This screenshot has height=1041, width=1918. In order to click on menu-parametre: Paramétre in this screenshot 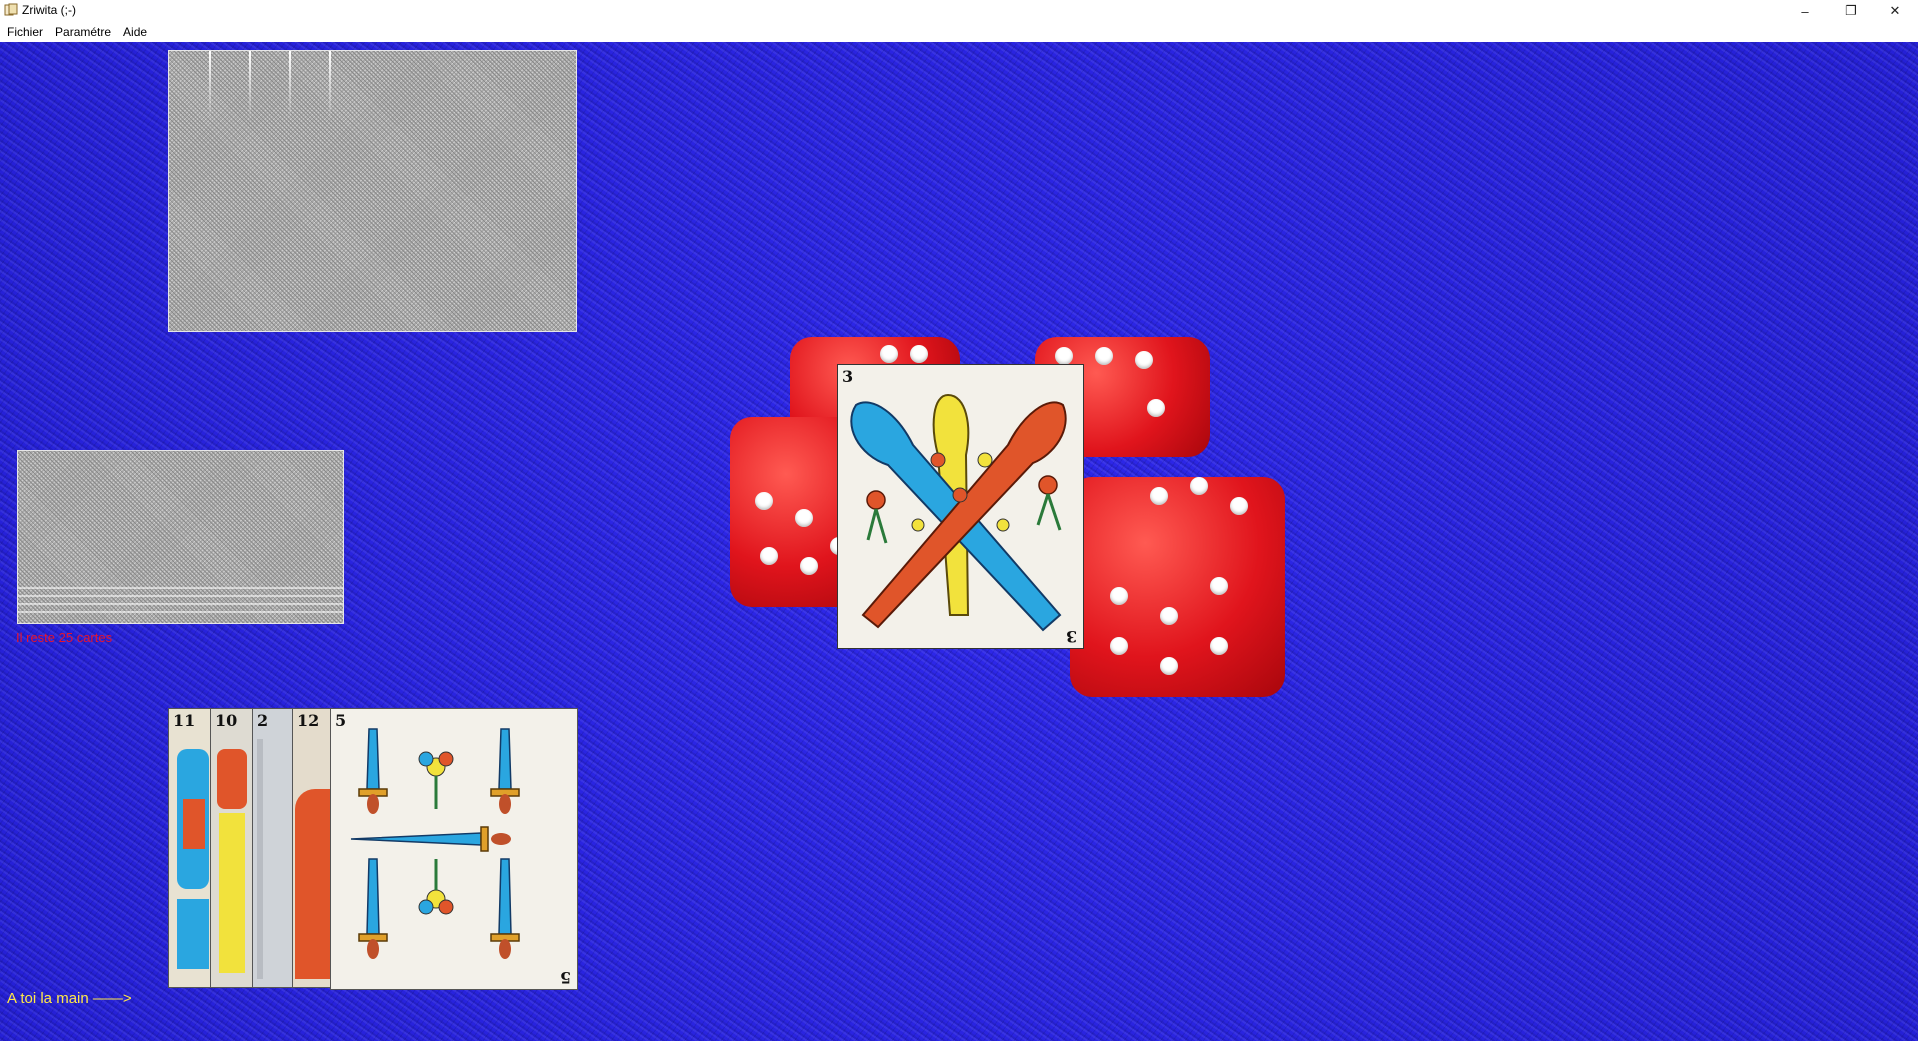, I will do `click(83, 32)`.